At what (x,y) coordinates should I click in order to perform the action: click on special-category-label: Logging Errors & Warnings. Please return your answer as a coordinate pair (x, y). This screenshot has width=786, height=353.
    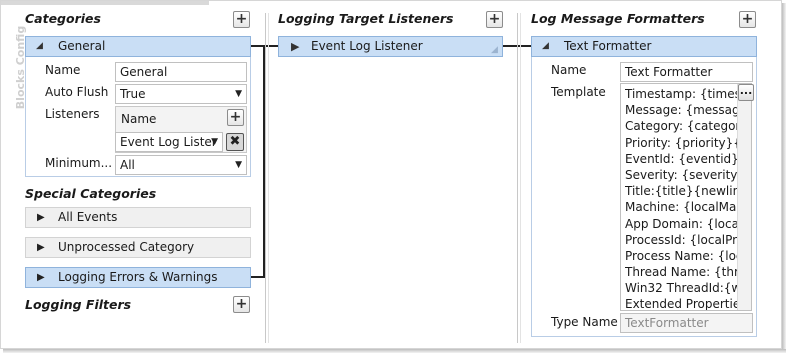
    Looking at the image, I should click on (138, 277).